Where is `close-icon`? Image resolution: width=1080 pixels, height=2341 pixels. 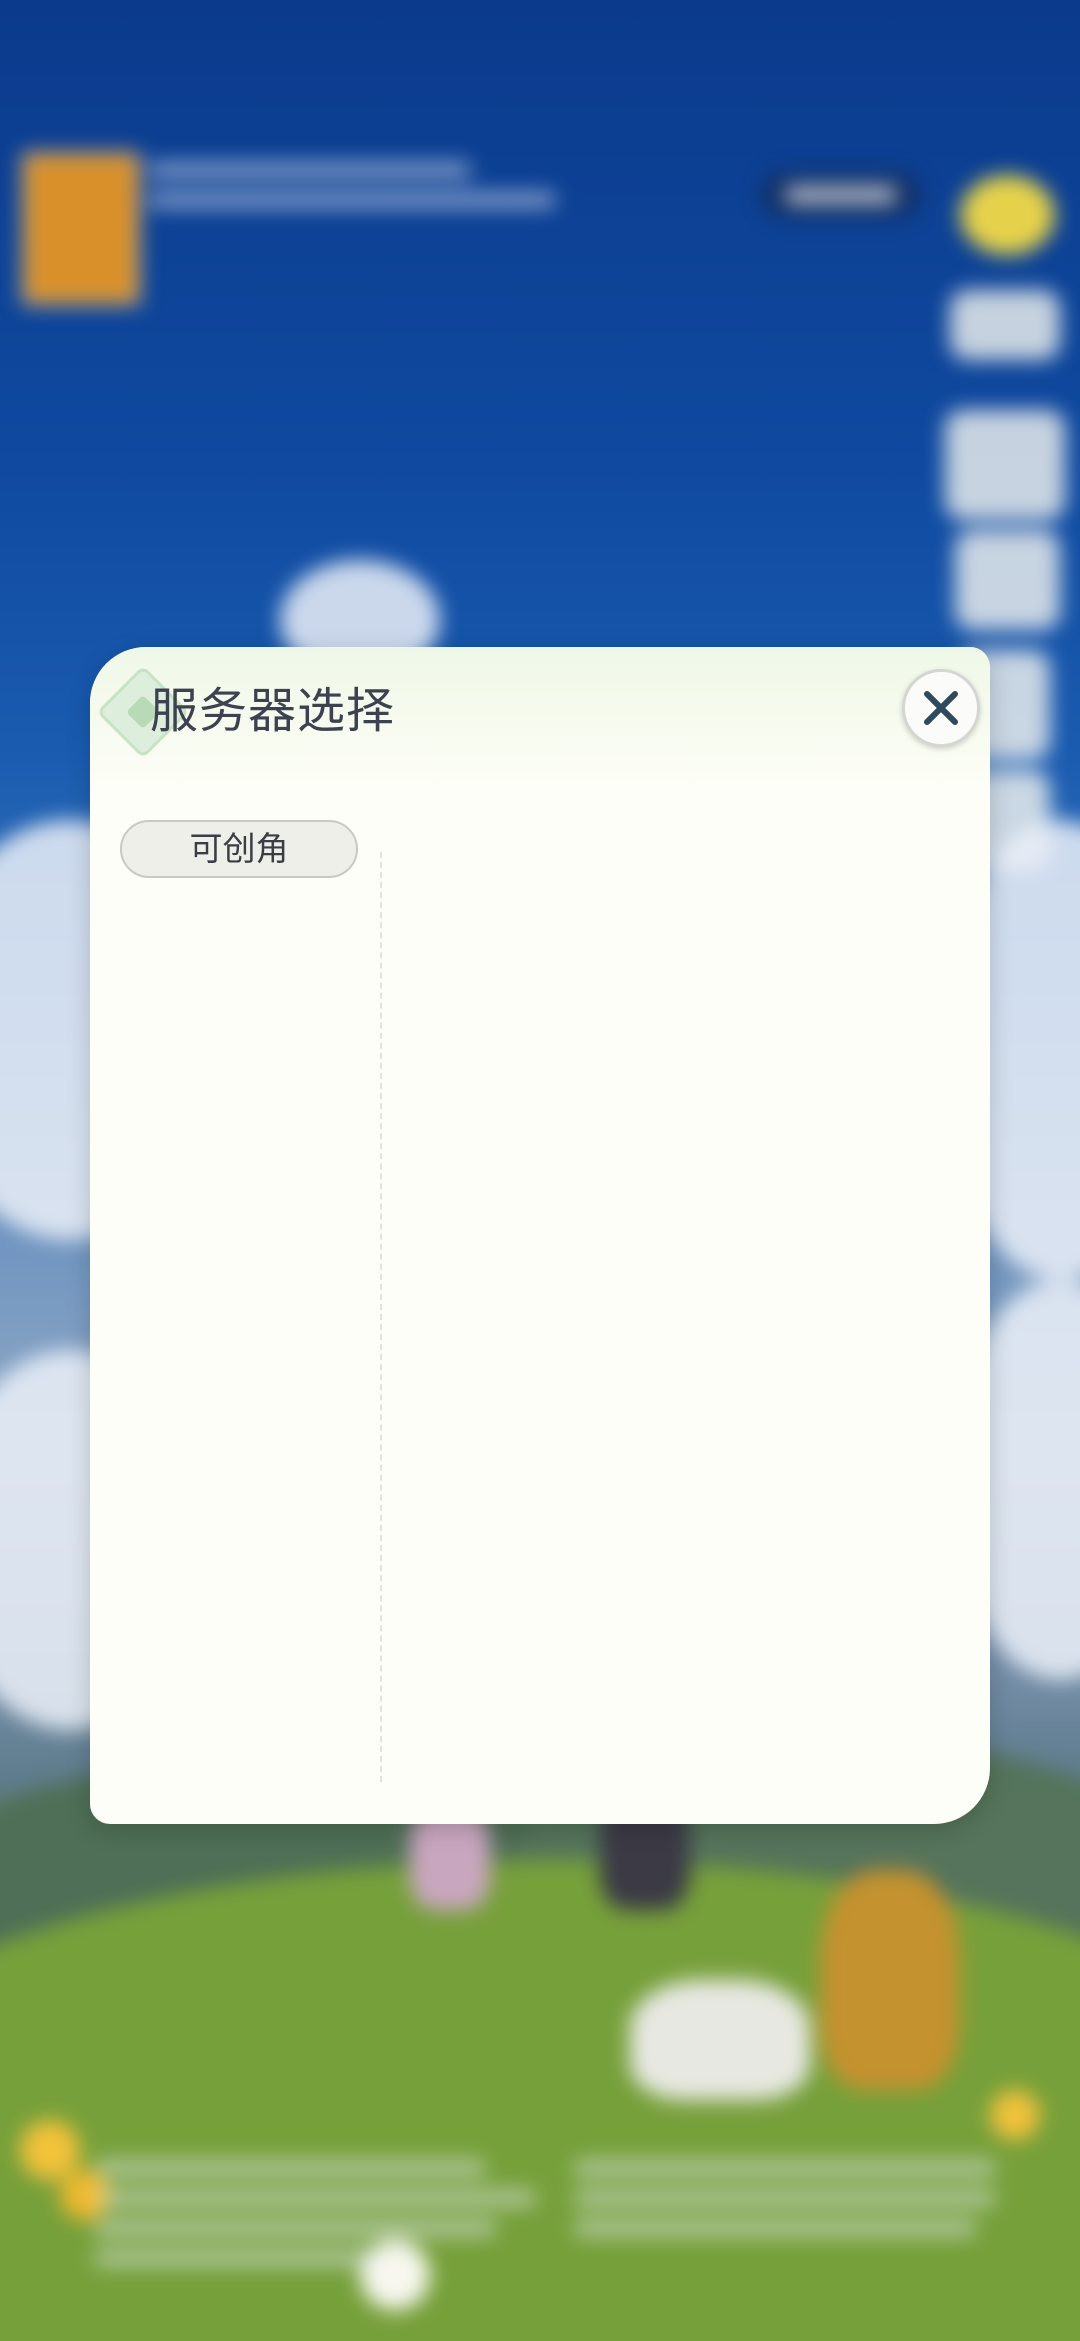
close-icon is located at coordinates (941, 708).